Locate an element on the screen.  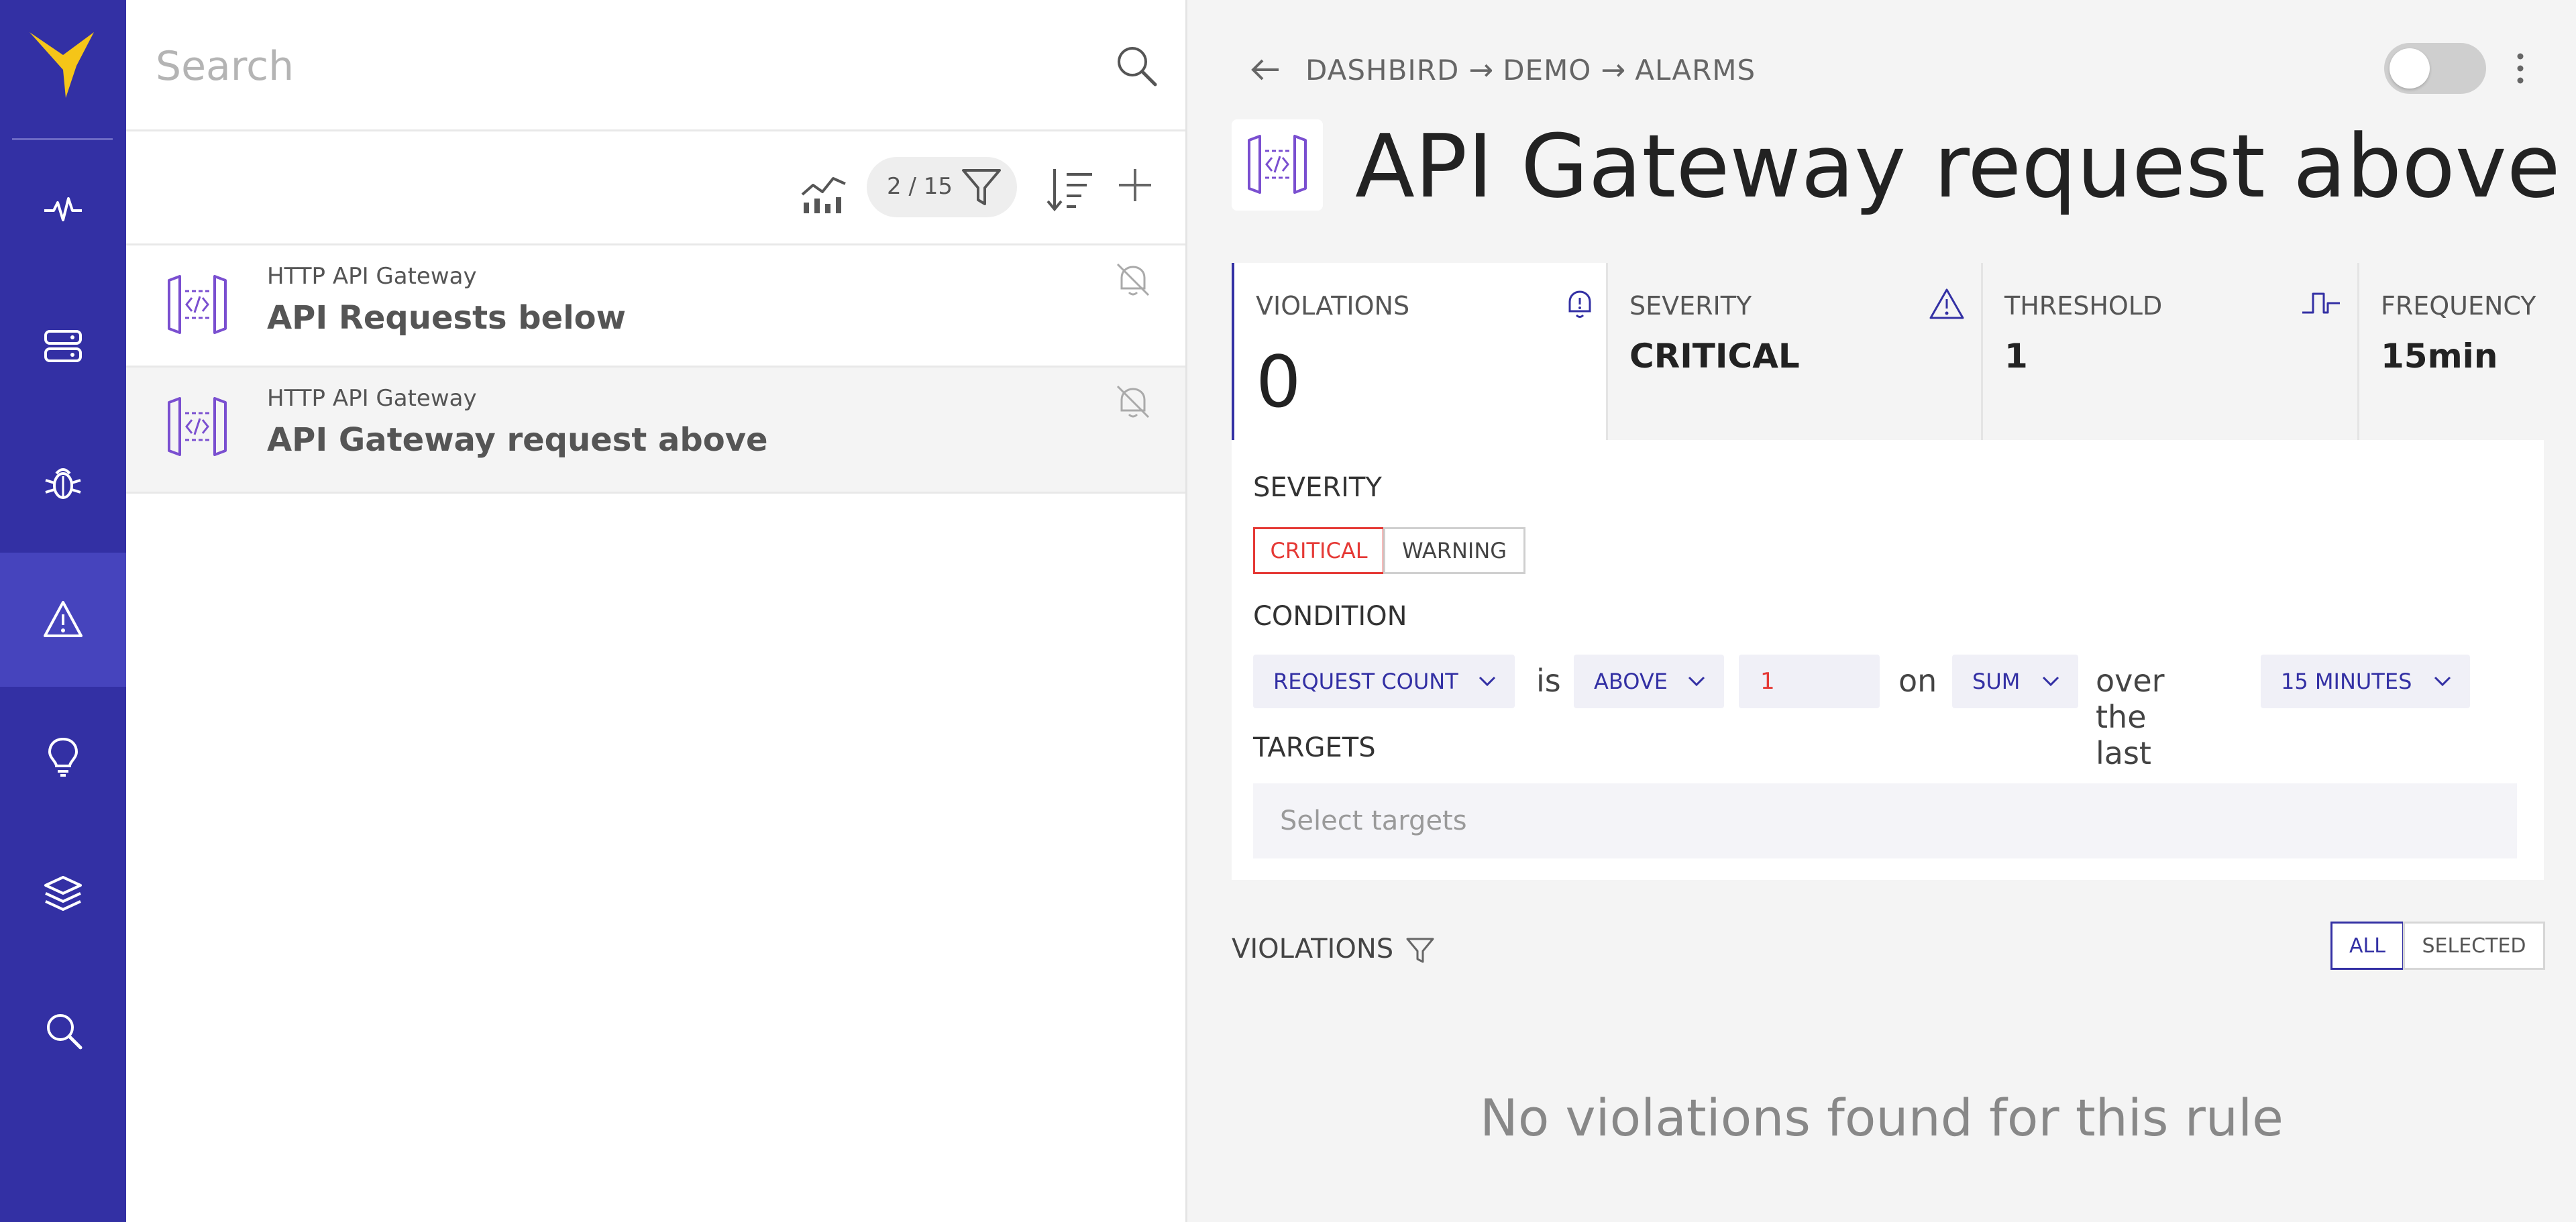
bug-icon is located at coordinates (63, 484).